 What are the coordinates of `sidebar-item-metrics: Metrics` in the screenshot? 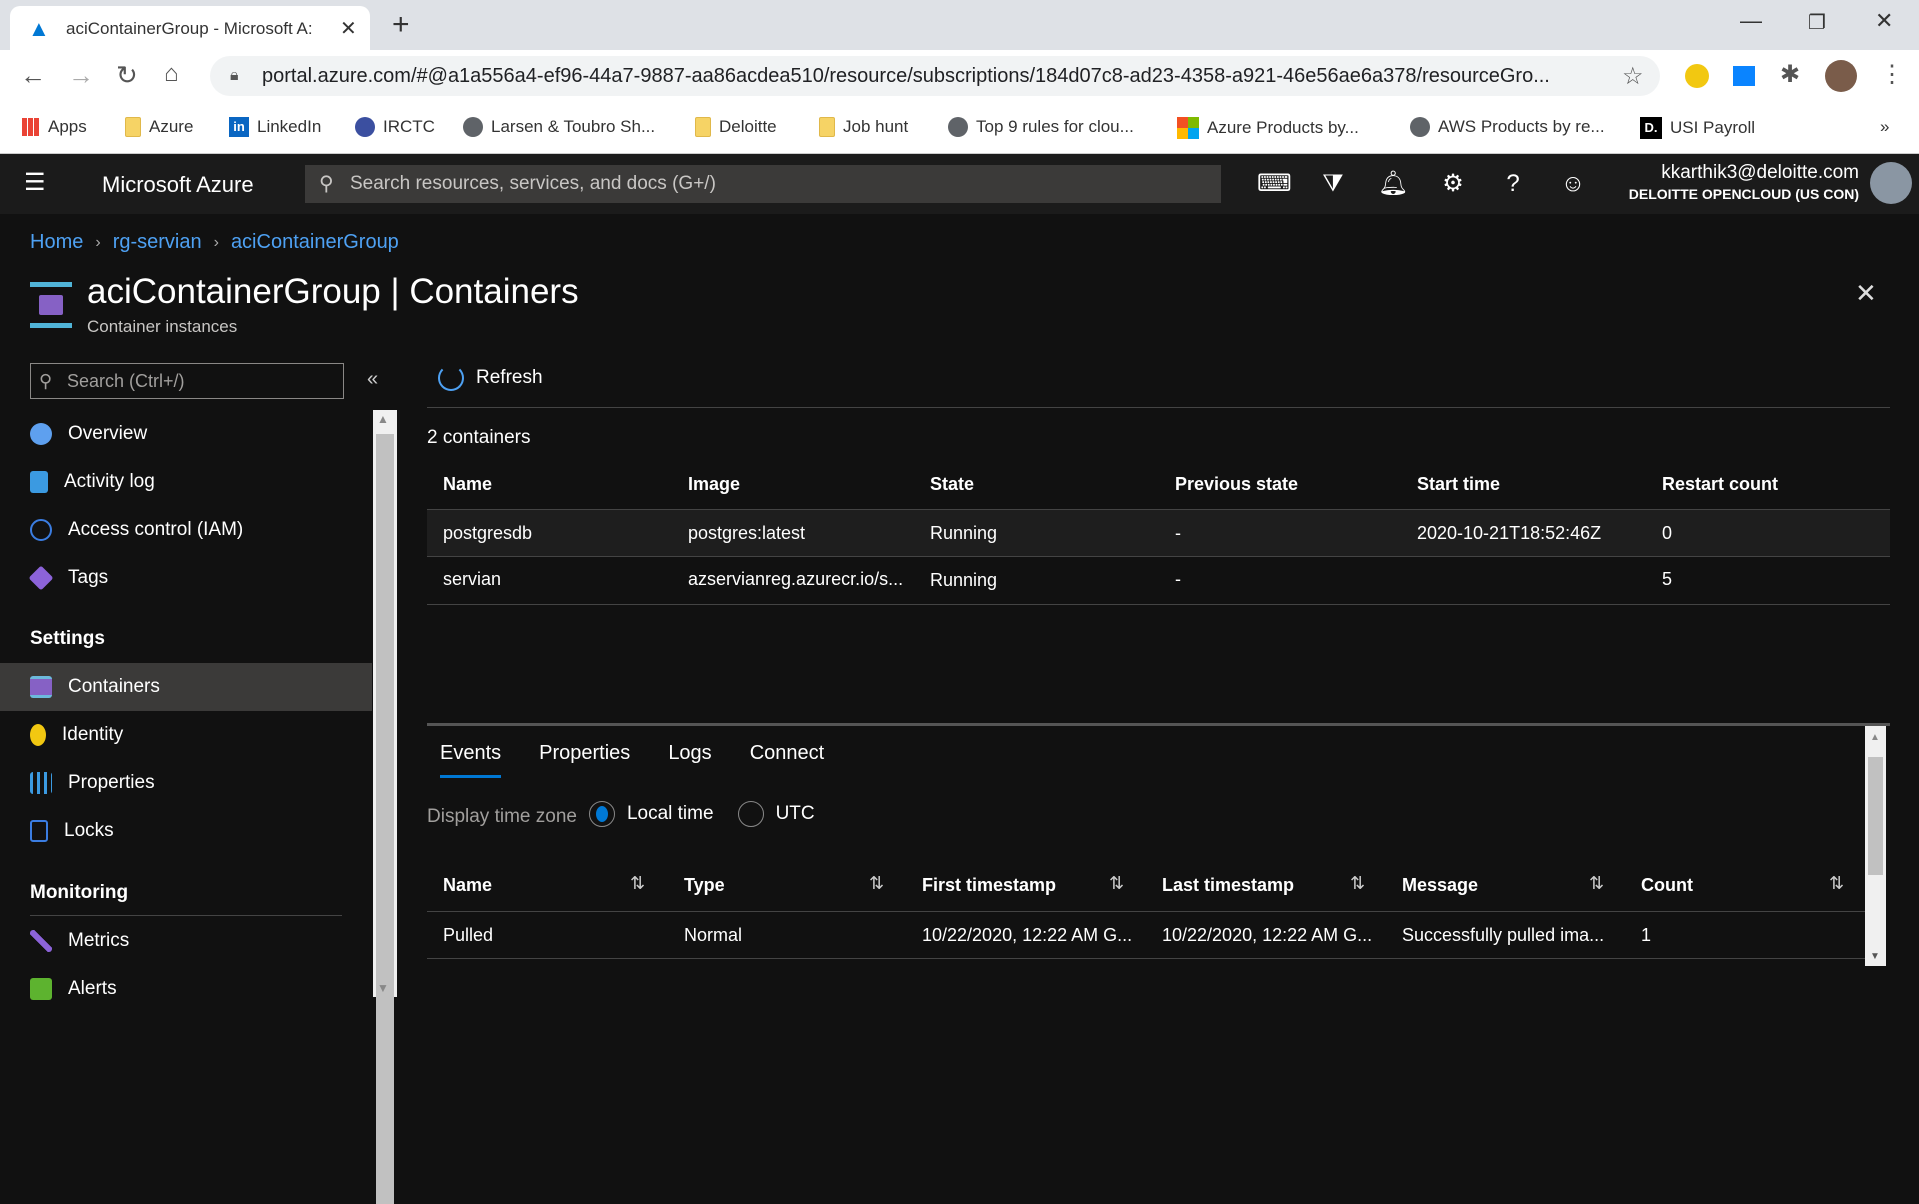 It's located at (186, 941).